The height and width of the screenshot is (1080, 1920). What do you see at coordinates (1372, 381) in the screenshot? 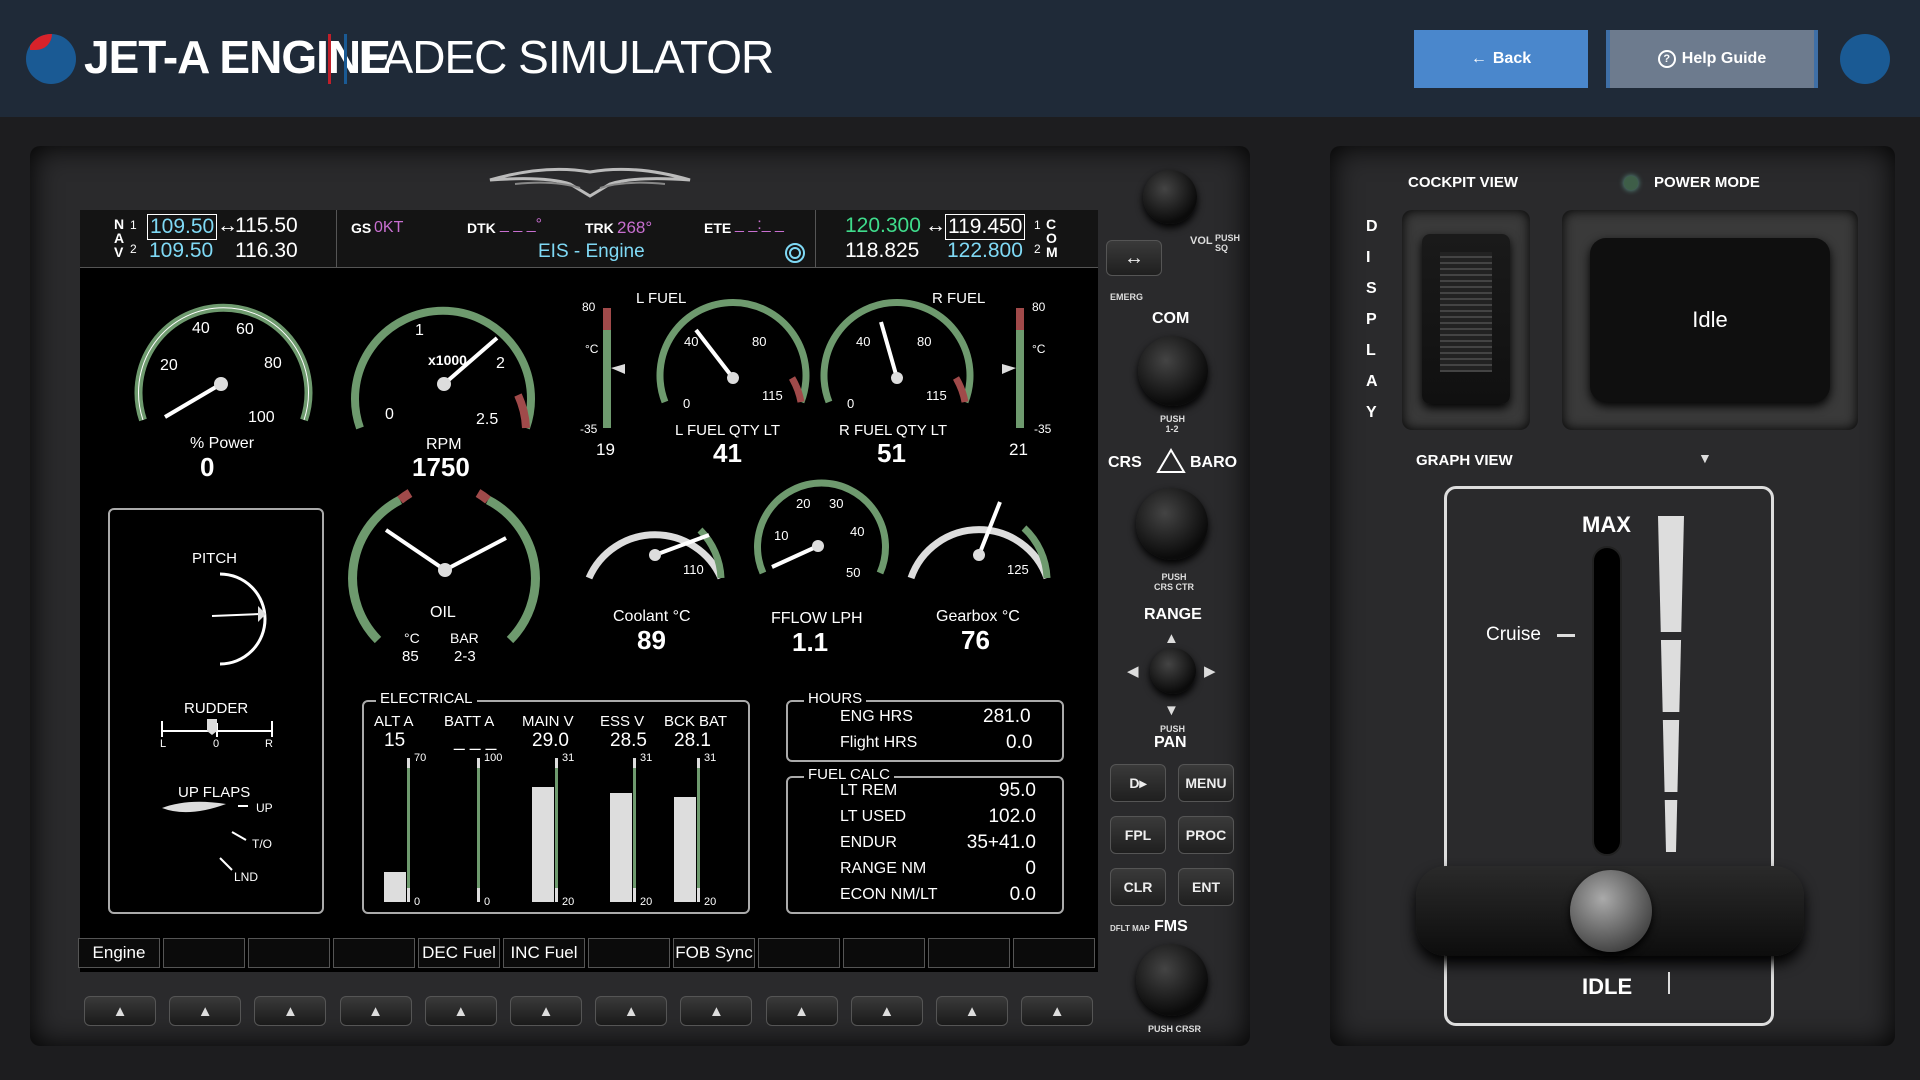
I see `display-letter: A` at bounding box center [1372, 381].